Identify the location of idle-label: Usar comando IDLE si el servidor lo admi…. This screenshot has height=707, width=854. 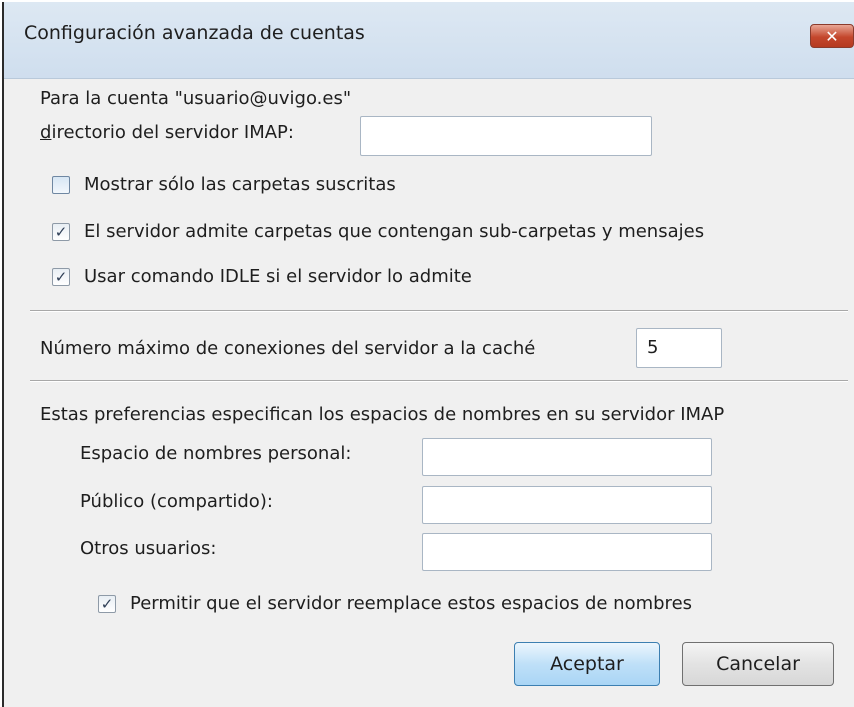
(278, 276).